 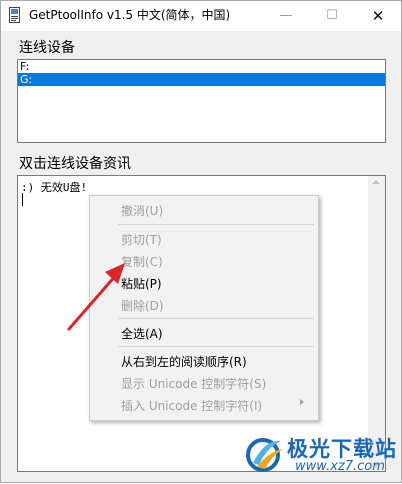 I want to click on watermark-url: www.xz7.com, so click(x=340, y=466).